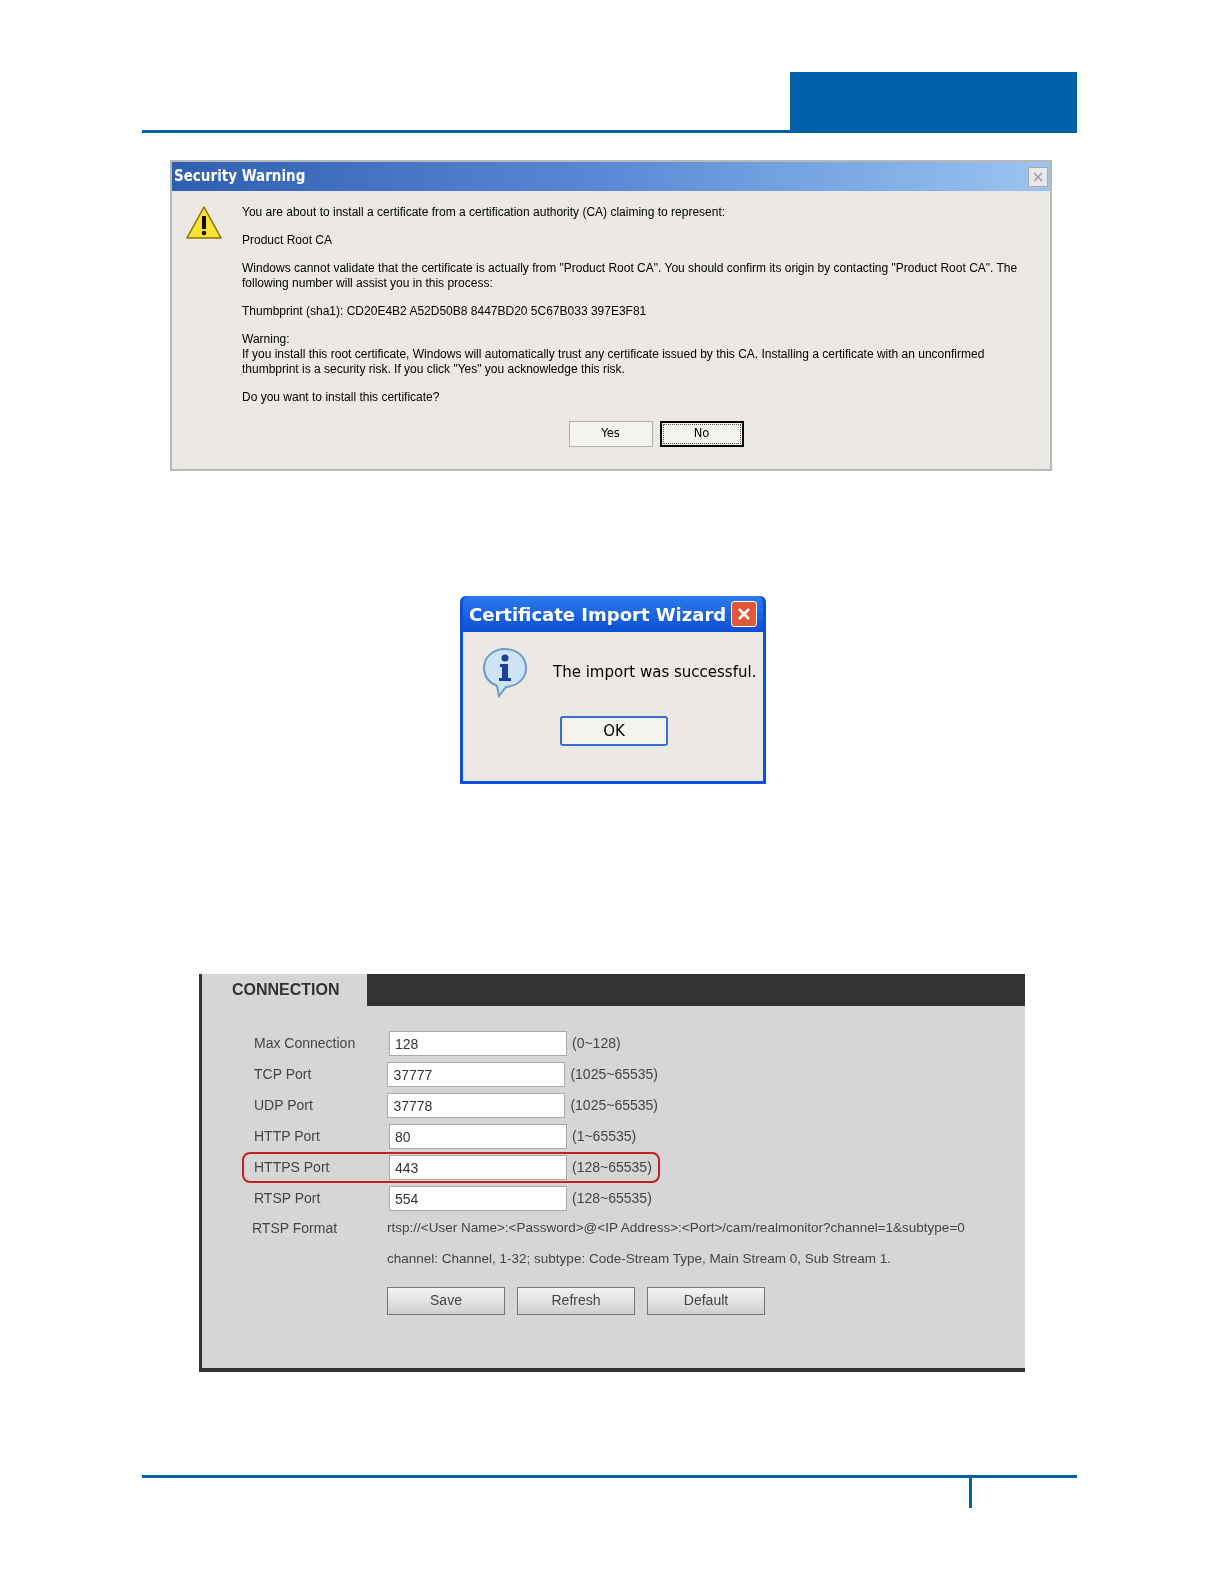 Image resolution: width=1224 pixels, height=1584 pixels. Describe the element at coordinates (284, 1105) in the screenshot. I see `field-label: UDP Port` at that location.